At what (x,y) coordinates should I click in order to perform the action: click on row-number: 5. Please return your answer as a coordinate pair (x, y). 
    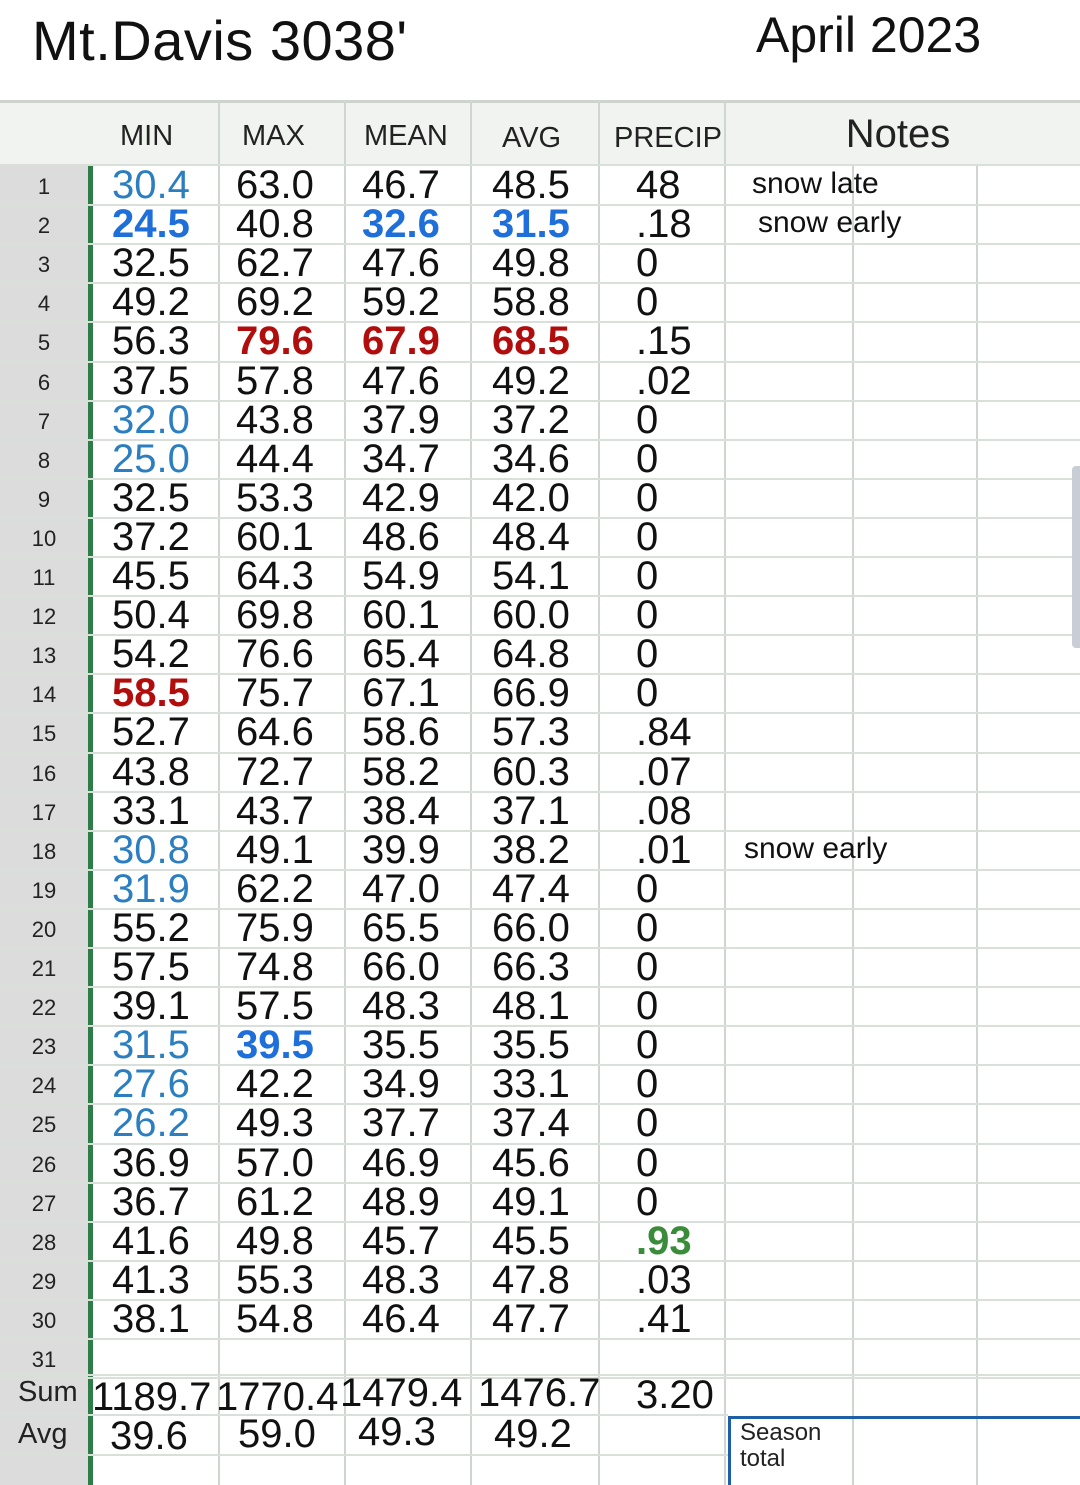
    Looking at the image, I should click on (44, 343).